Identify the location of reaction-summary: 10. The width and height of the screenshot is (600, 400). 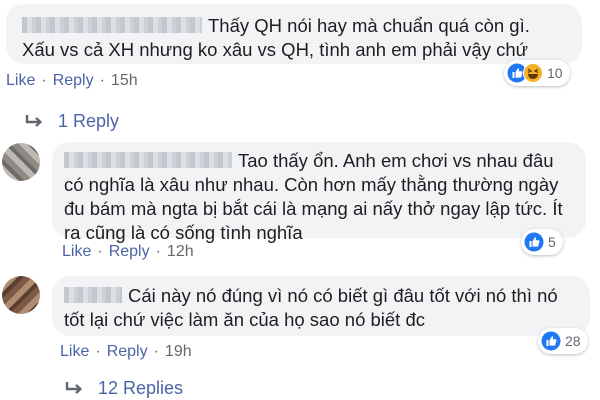
(537, 73).